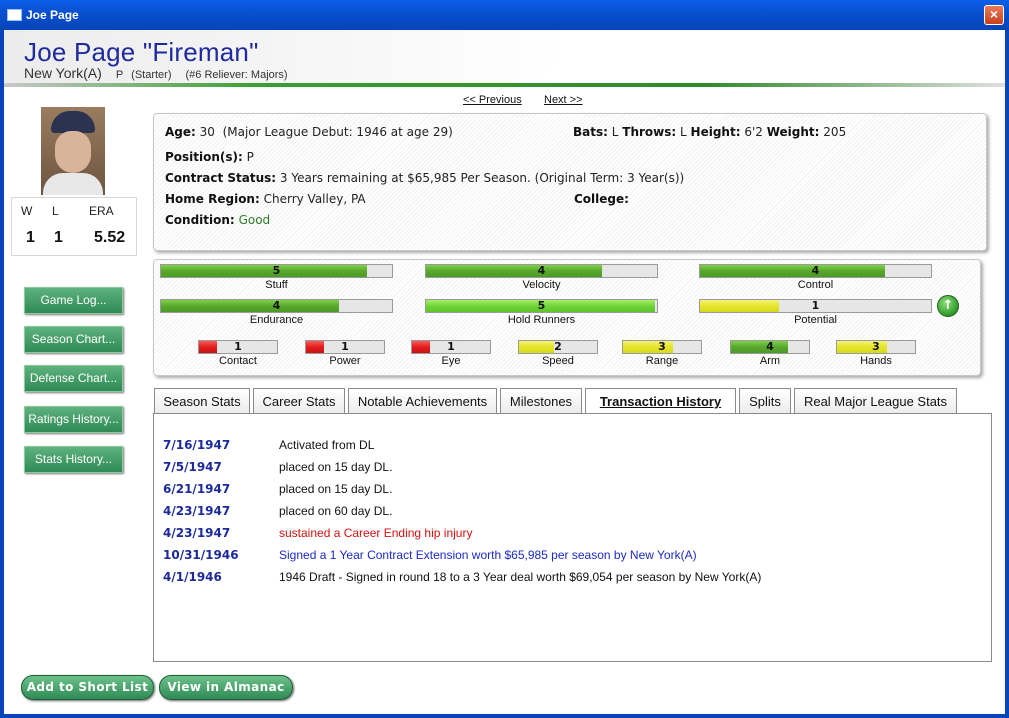 The width and height of the screenshot is (1009, 718). I want to click on player-name: Joe Page "Fireman", so click(141, 52).